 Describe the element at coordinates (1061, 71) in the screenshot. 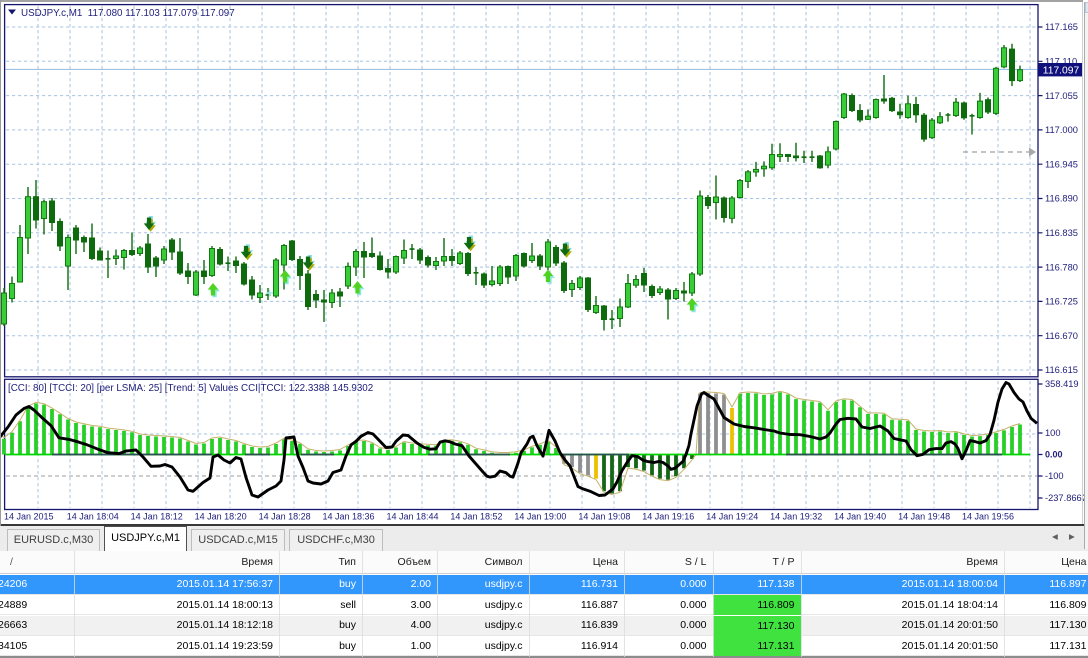

I see `svg-text: 117.097` at that location.